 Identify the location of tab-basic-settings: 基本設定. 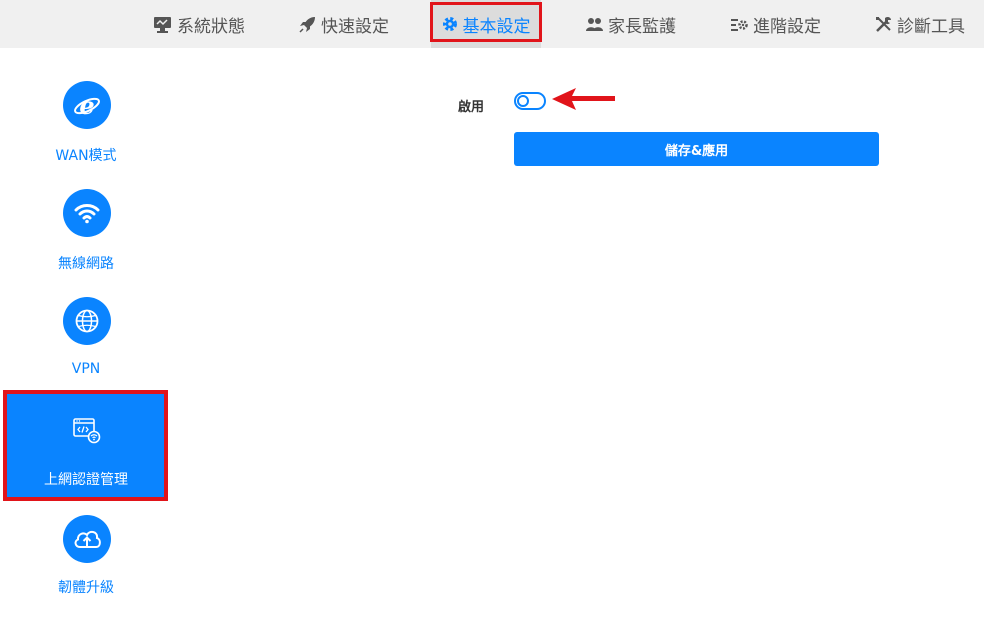
(486, 24).